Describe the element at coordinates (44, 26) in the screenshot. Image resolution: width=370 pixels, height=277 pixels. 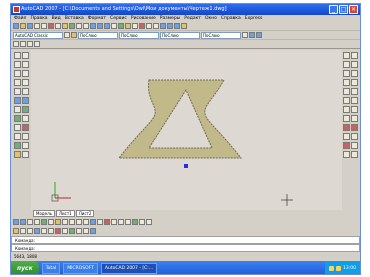
I see `preview-icon` at that location.